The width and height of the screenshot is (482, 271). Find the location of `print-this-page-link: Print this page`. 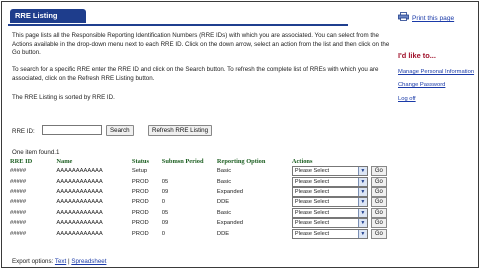

print-this-page-link: Print this page is located at coordinates (433, 18).